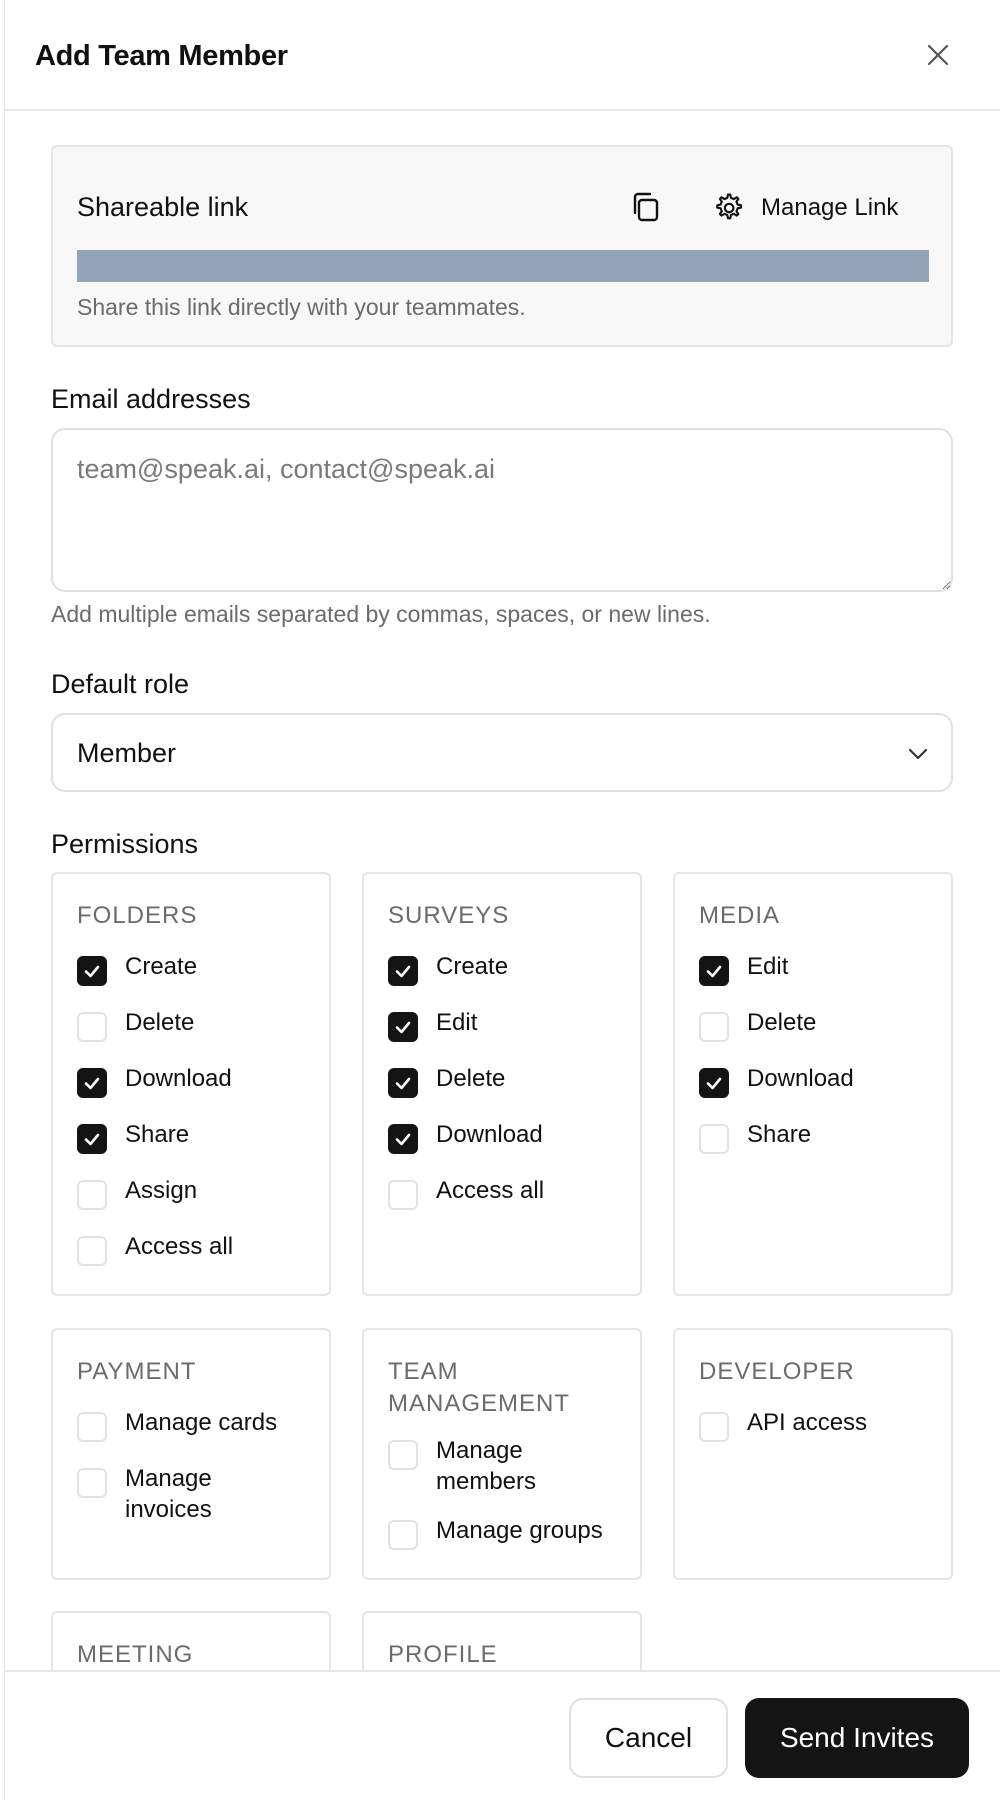  What do you see at coordinates (201, 969) in the screenshot?
I see `permission-folders-create: Create` at bounding box center [201, 969].